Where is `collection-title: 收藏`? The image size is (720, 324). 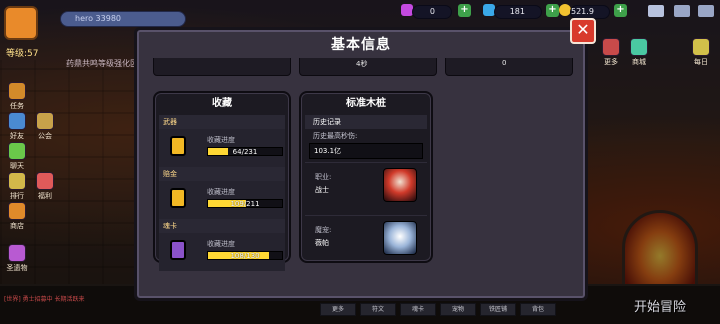 collection-title: 收藏 is located at coordinates (222, 103).